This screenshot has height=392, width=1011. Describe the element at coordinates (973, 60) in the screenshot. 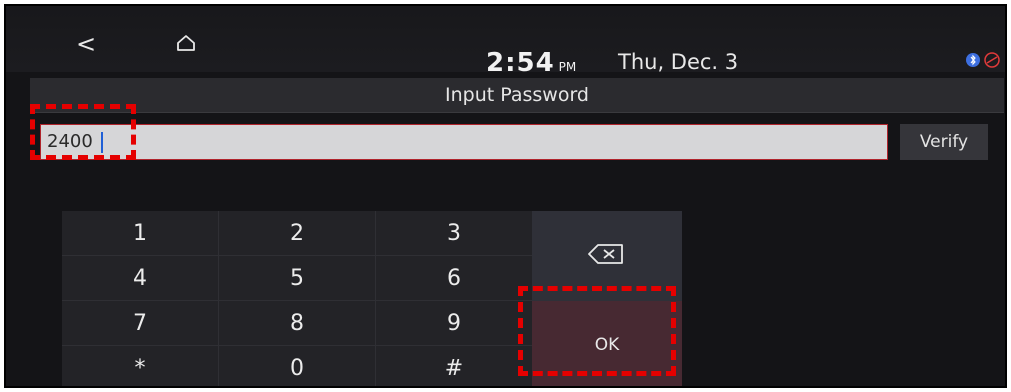

I see `bluetooth-icon` at that location.